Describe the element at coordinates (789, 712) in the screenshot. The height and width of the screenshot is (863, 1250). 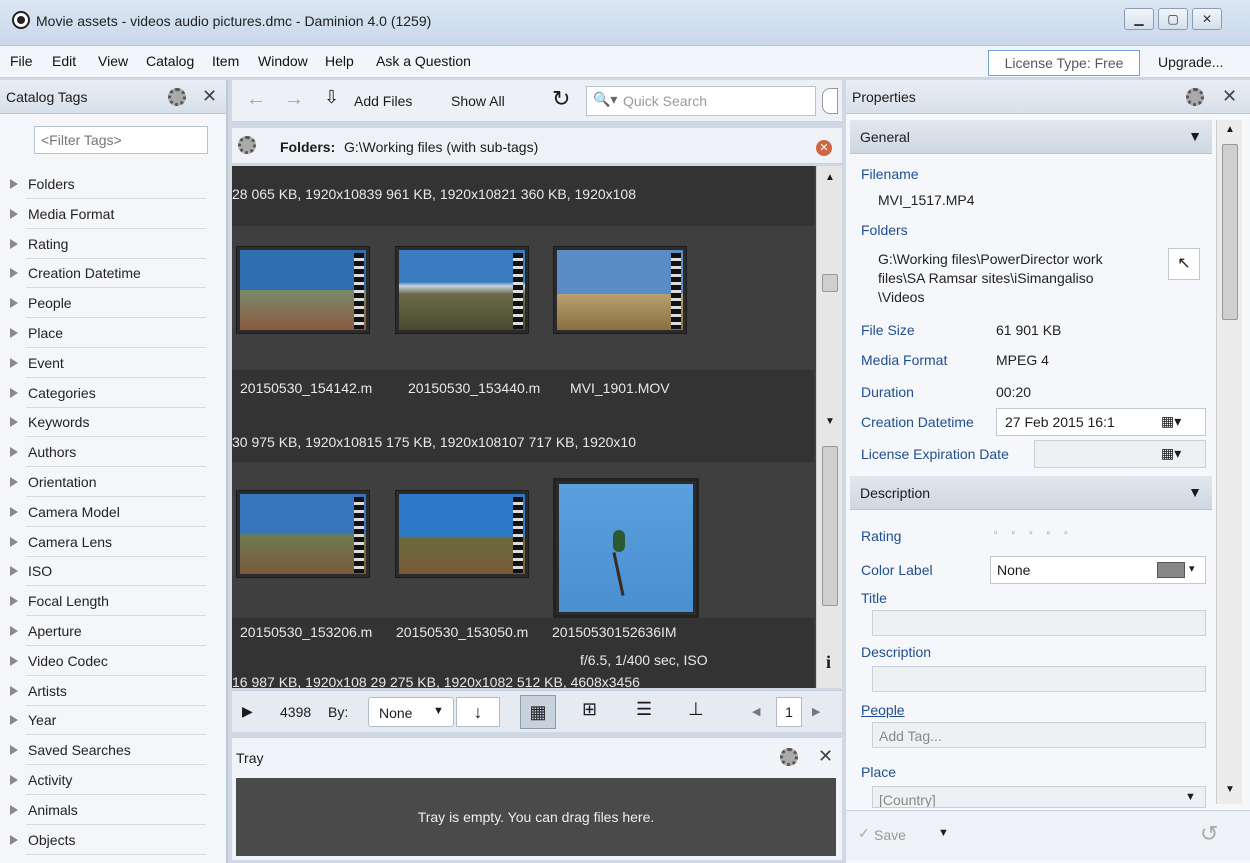
I see `page-number: 1` at that location.